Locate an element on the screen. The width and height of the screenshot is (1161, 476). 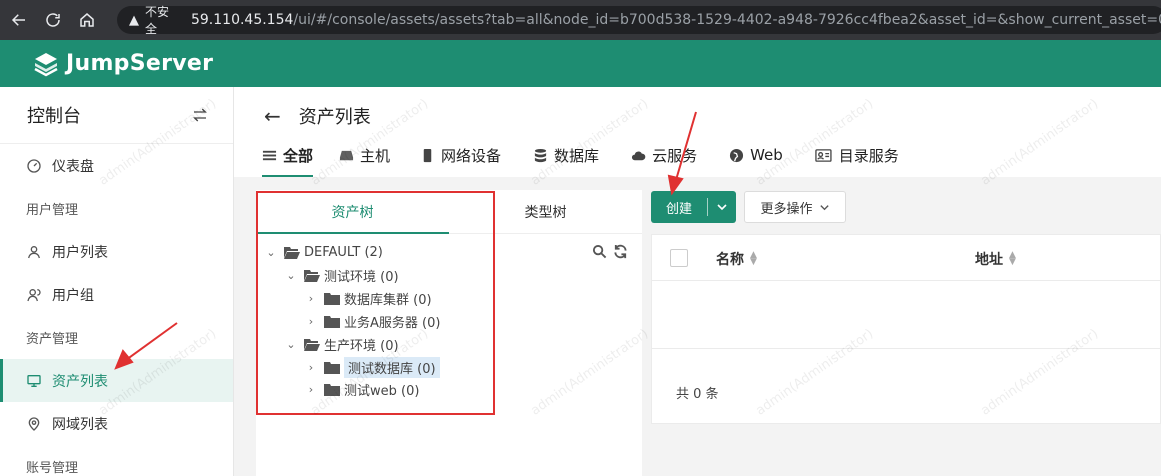
select-all-checkbox is located at coordinates (679, 258).